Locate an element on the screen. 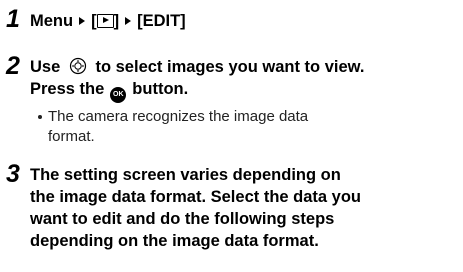 The width and height of the screenshot is (463, 272). step-3-line-4: depending on the image data format. is located at coordinates (174, 241).